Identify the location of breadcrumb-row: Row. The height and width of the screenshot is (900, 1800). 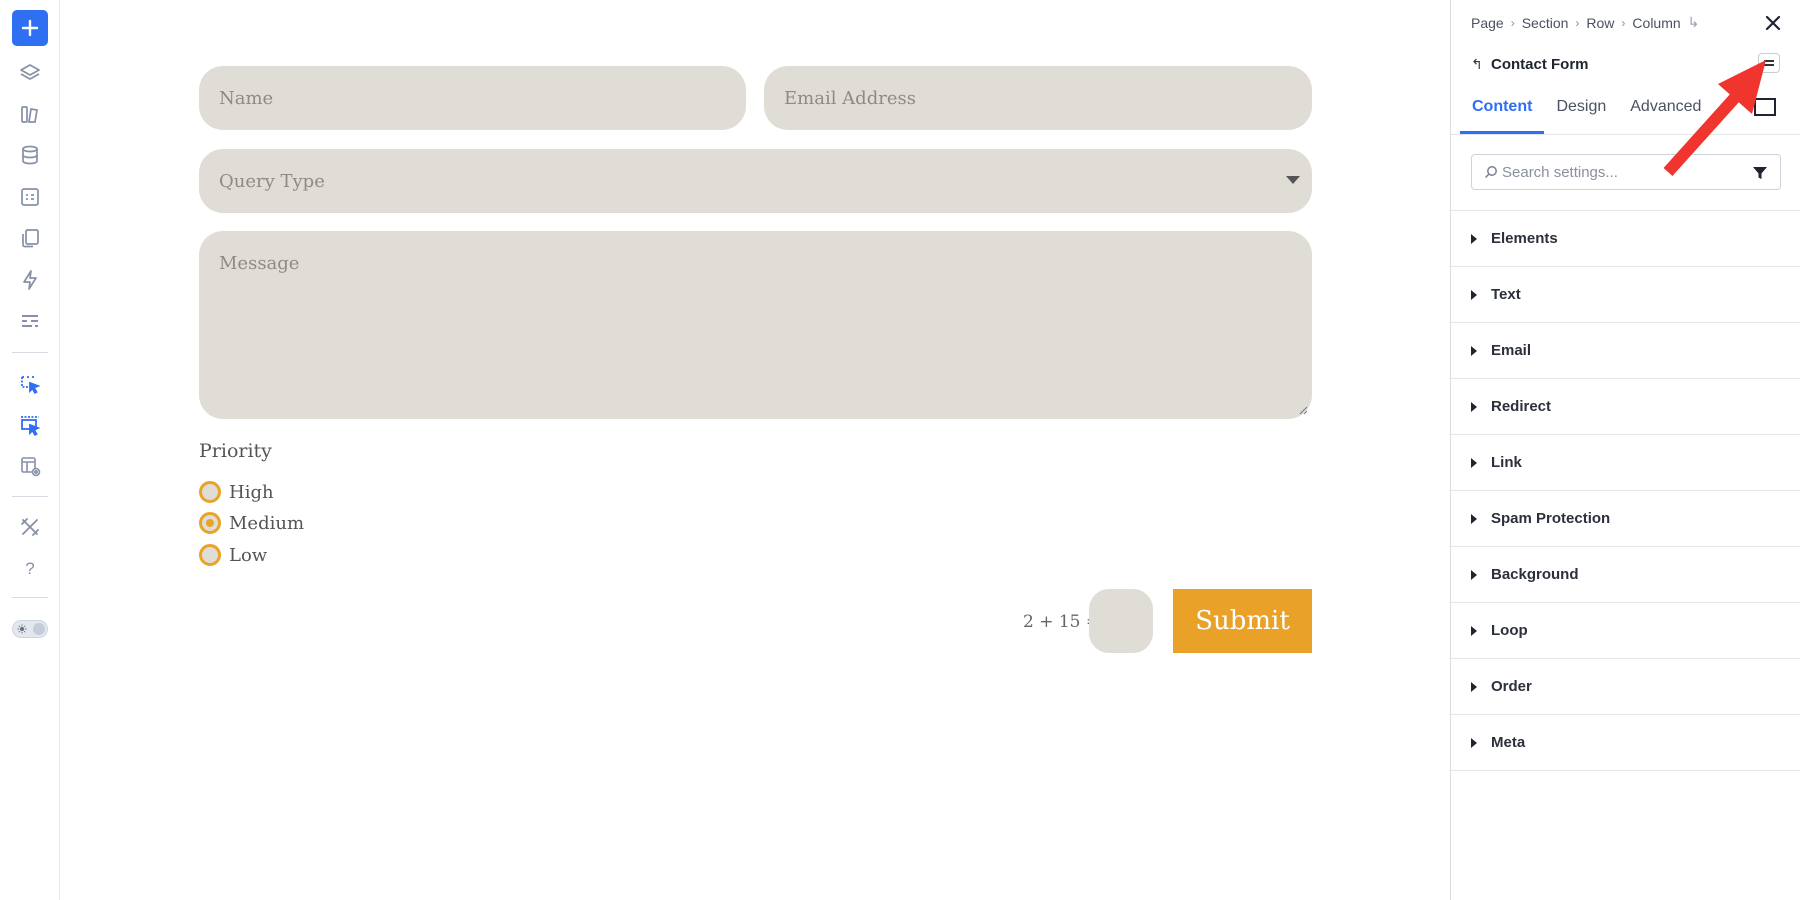
(1600, 23).